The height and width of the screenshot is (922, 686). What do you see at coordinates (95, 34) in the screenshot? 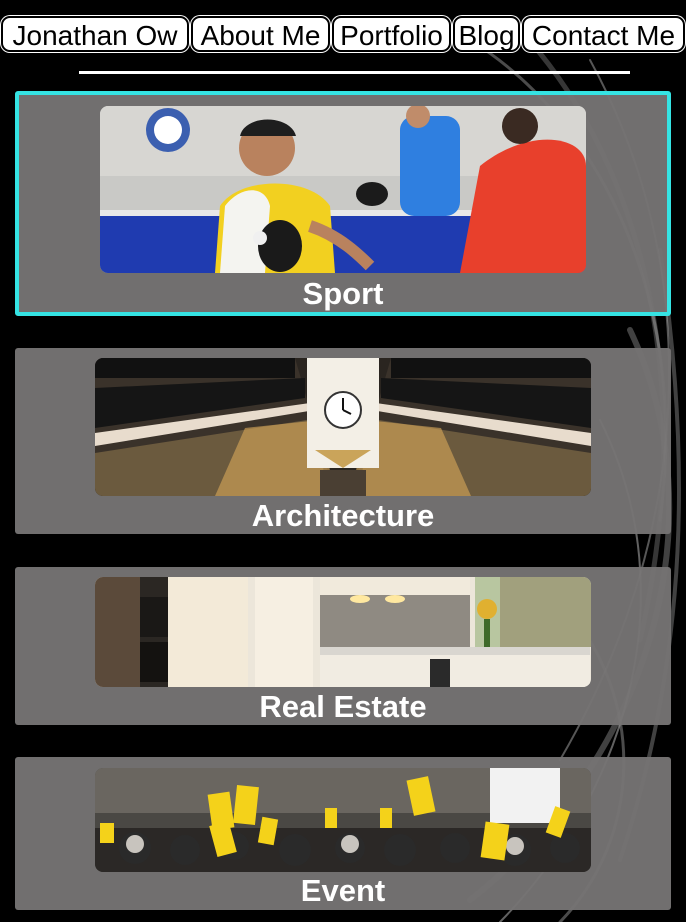
I see `nav-home-button: Jonathan Ow` at bounding box center [95, 34].